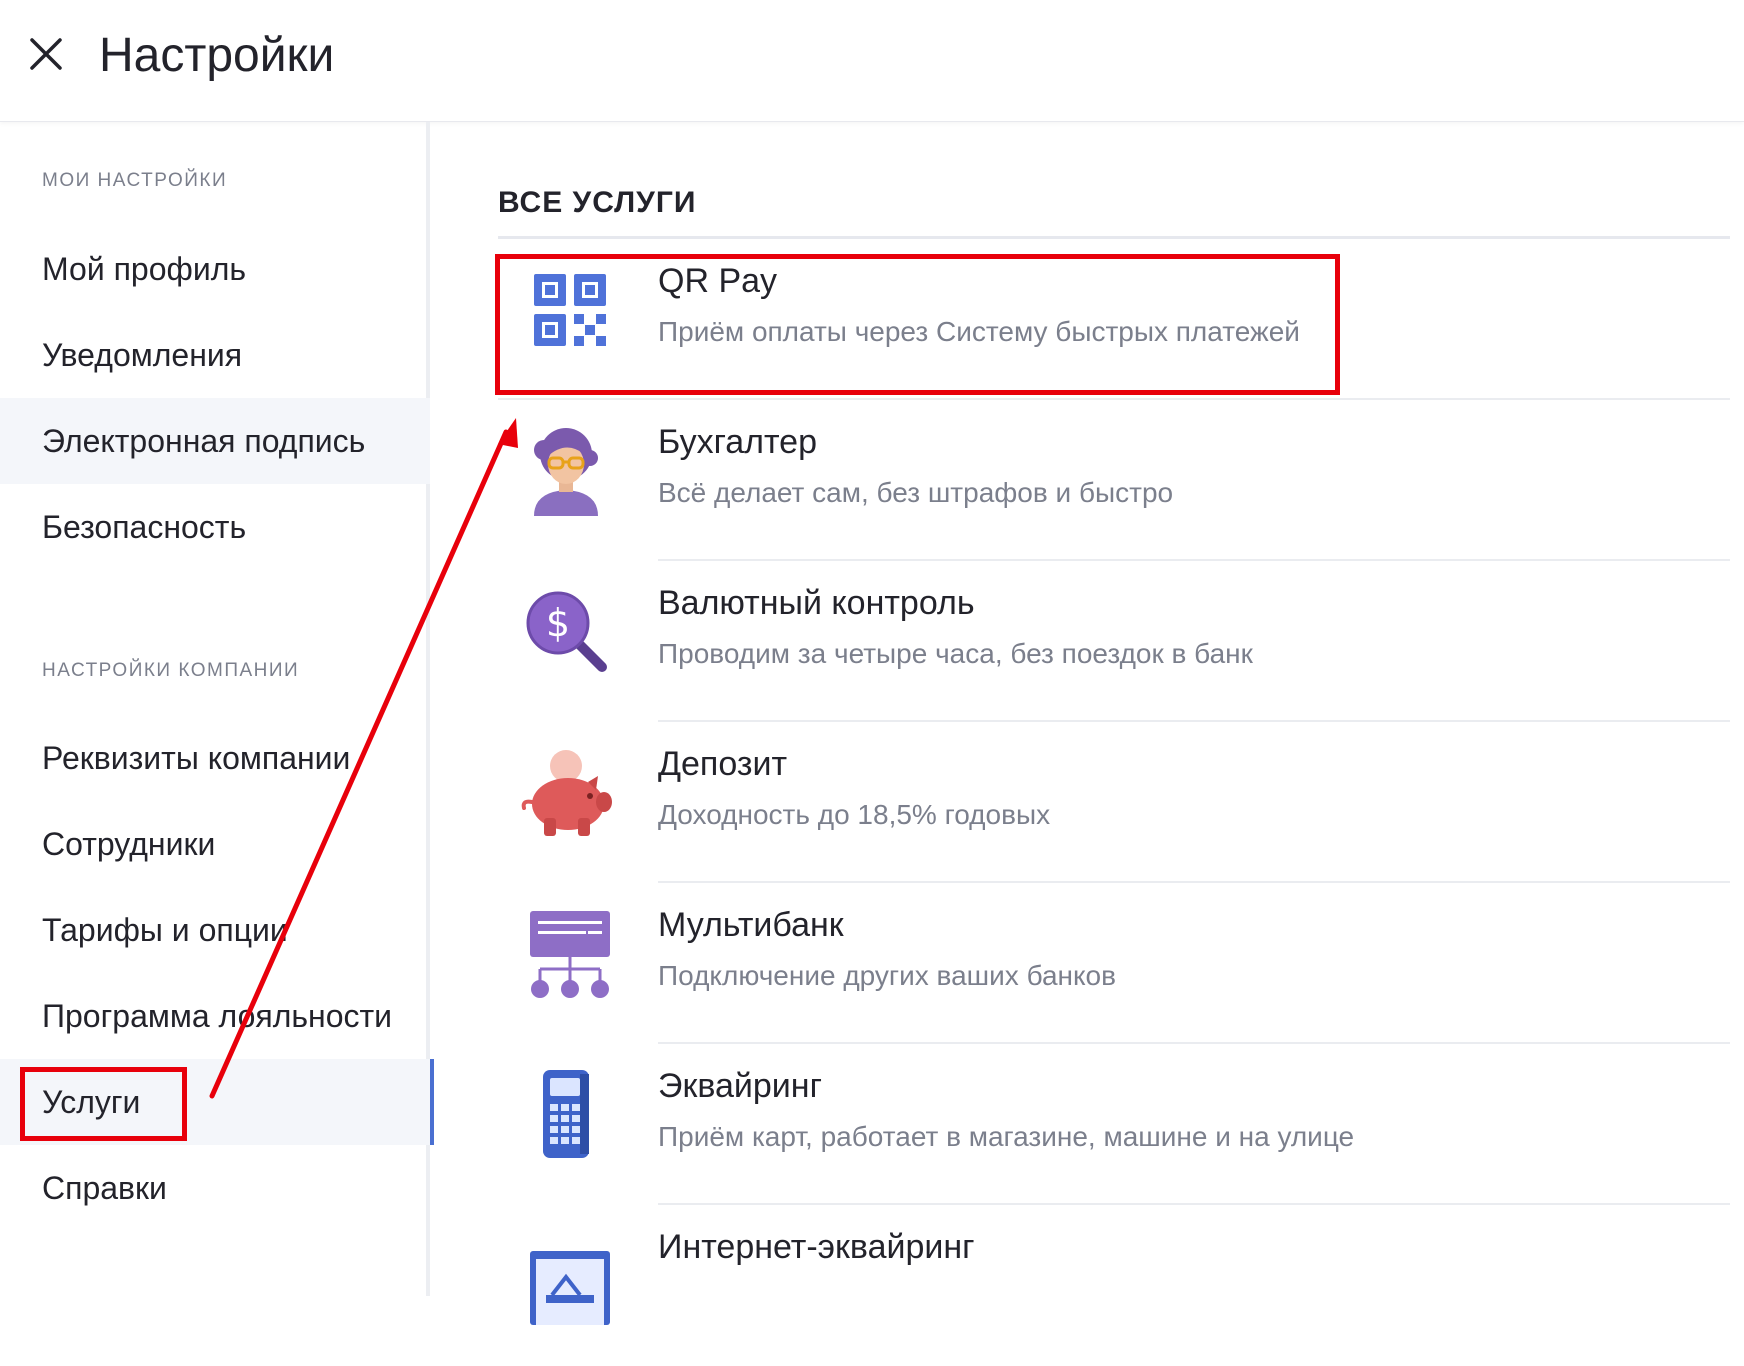 The height and width of the screenshot is (1366, 1744). What do you see at coordinates (215, 930) in the screenshot?
I see `sidebar-item-tariffs: Тарифы и опции` at bounding box center [215, 930].